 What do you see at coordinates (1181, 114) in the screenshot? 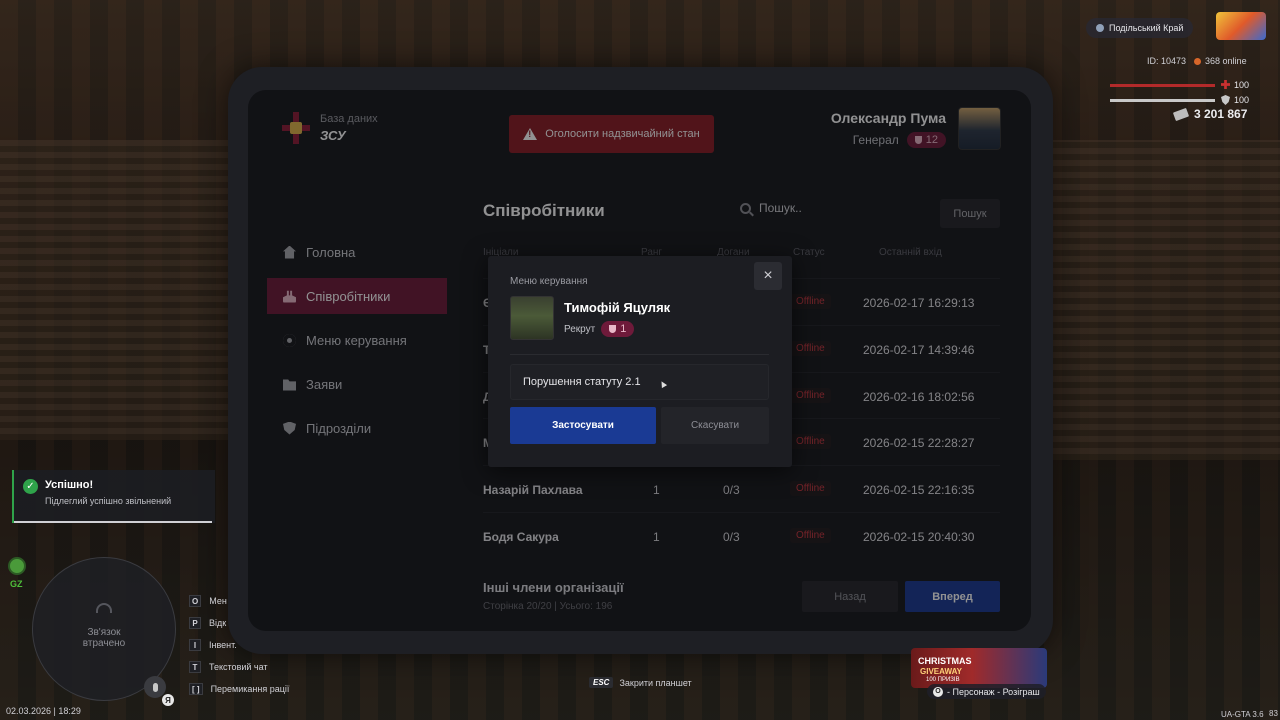
I see `money-icon` at bounding box center [1181, 114].